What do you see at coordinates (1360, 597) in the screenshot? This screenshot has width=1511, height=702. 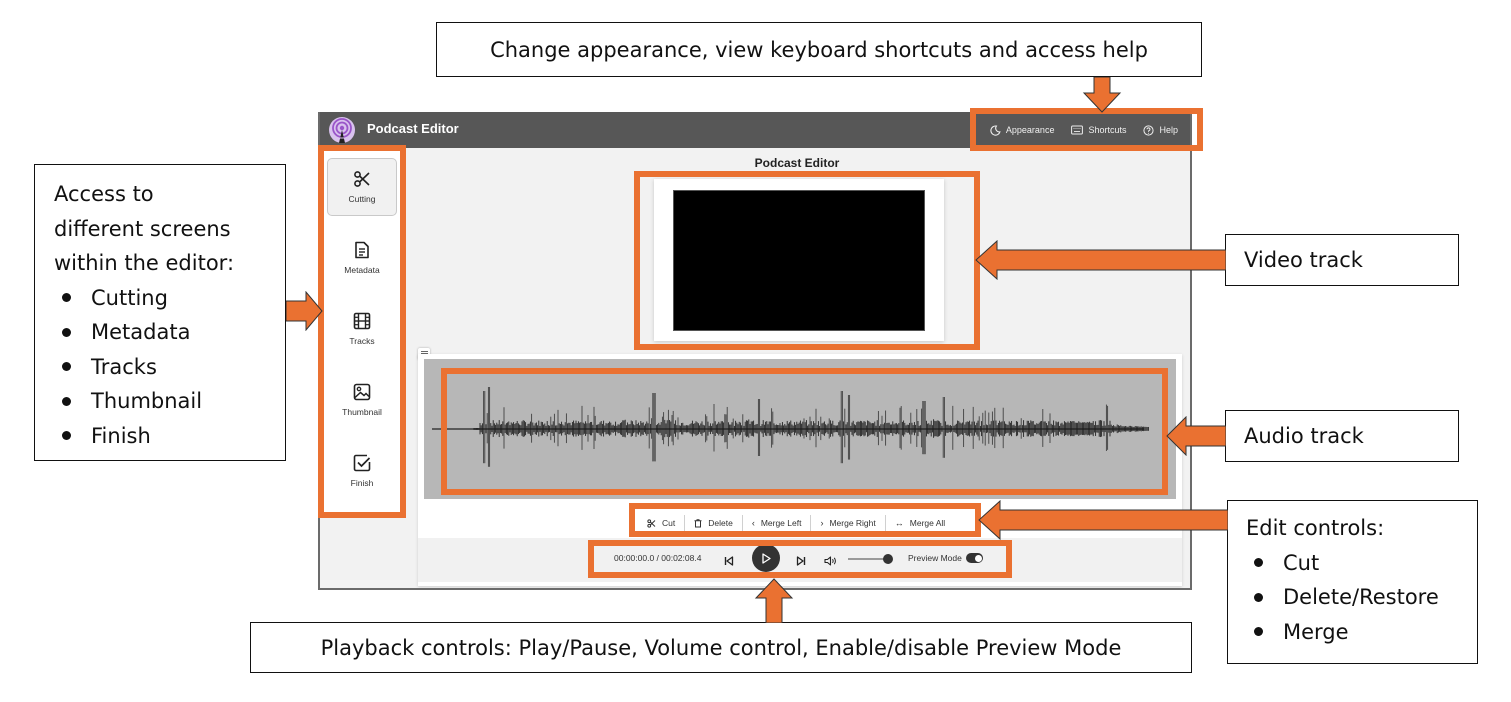 I see `callout-edit-item: Delete/Restore` at bounding box center [1360, 597].